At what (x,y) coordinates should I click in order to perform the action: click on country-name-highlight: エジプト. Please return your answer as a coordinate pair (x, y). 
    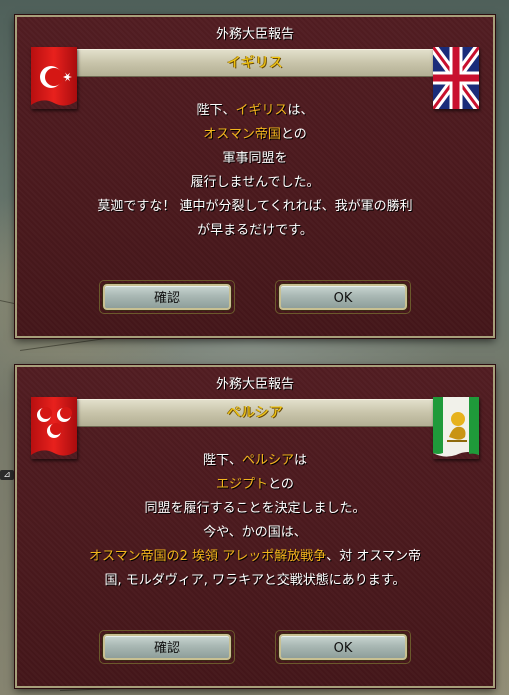
    Looking at the image, I should click on (242, 484).